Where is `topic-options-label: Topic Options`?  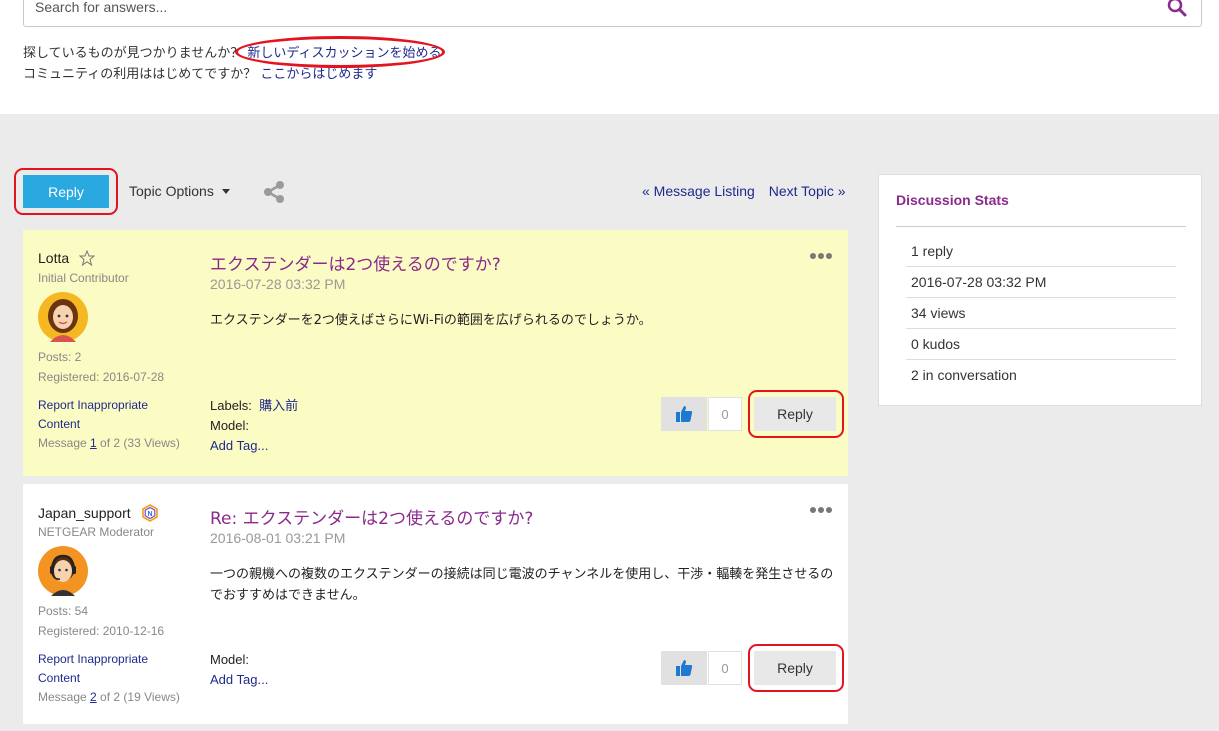 topic-options-label: Topic Options is located at coordinates (171, 191).